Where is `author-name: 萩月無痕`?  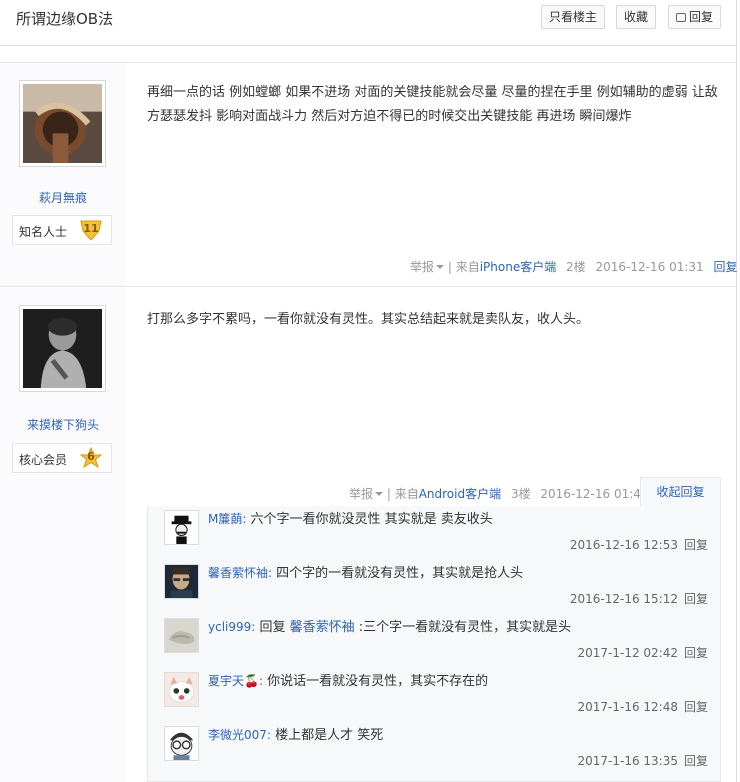
author-name: 萩月無痕 is located at coordinates (63, 197).